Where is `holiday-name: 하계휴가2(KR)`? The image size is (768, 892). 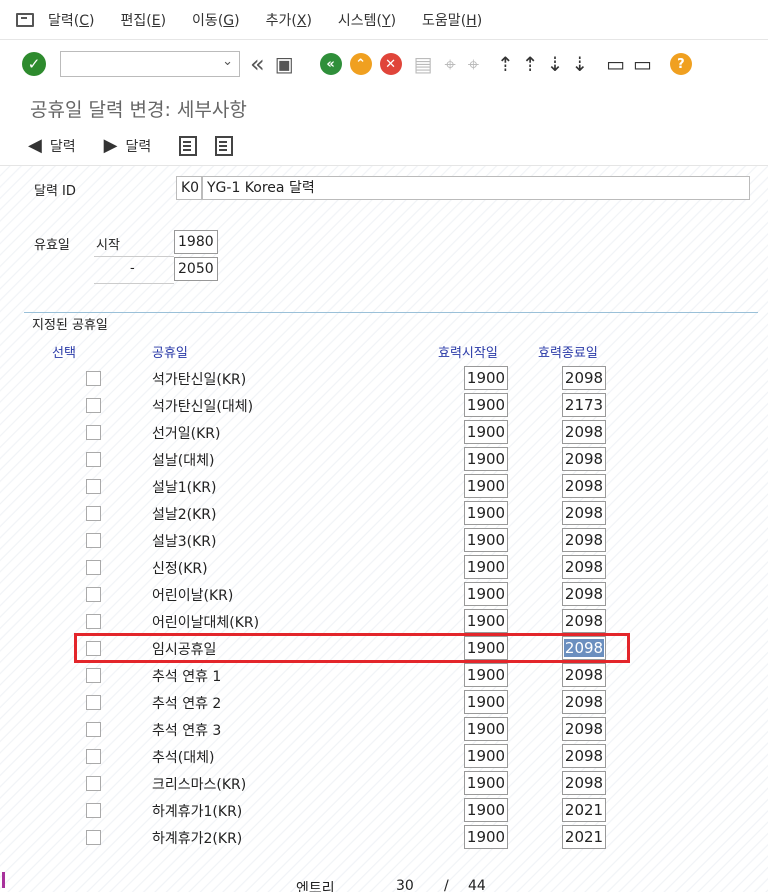
holiday-name: 하계휴가2(KR) is located at coordinates (197, 839).